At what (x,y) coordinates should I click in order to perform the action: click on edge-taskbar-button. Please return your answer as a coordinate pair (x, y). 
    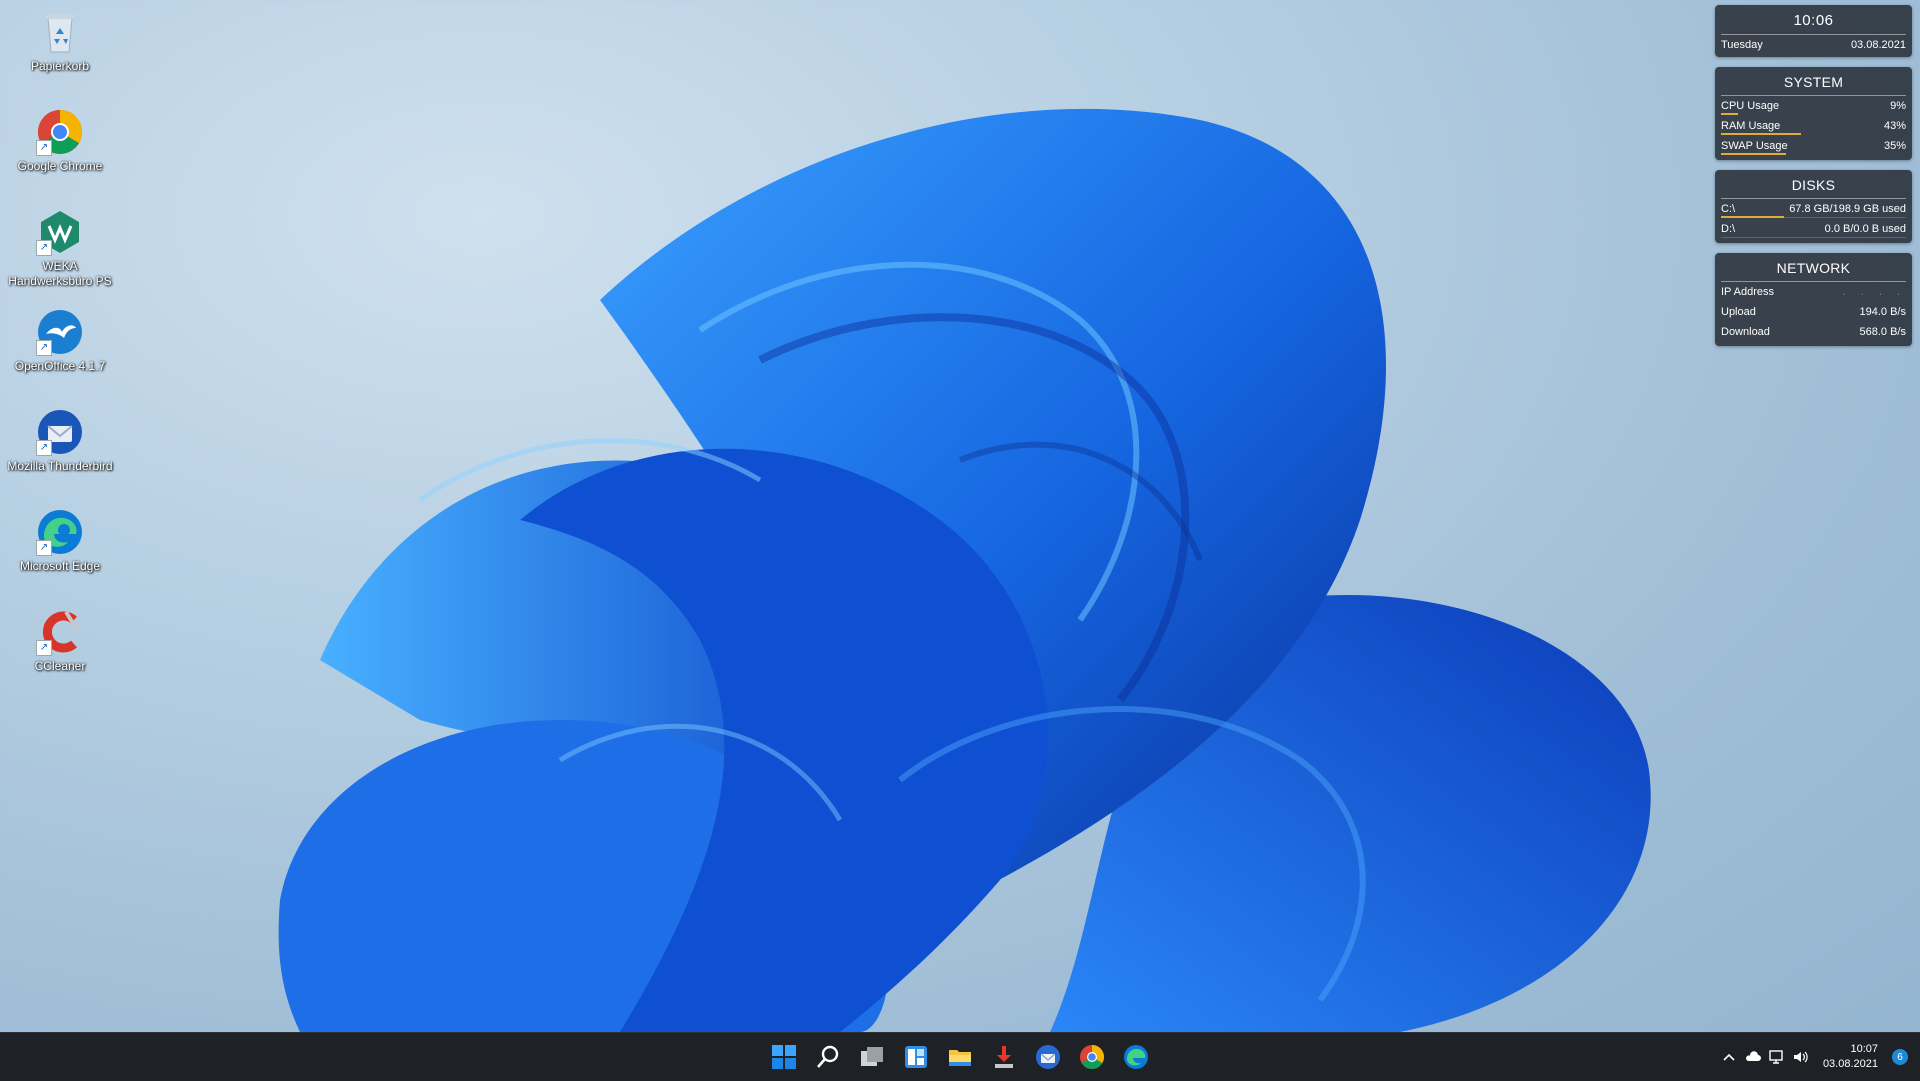
    Looking at the image, I should click on (1136, 1057).